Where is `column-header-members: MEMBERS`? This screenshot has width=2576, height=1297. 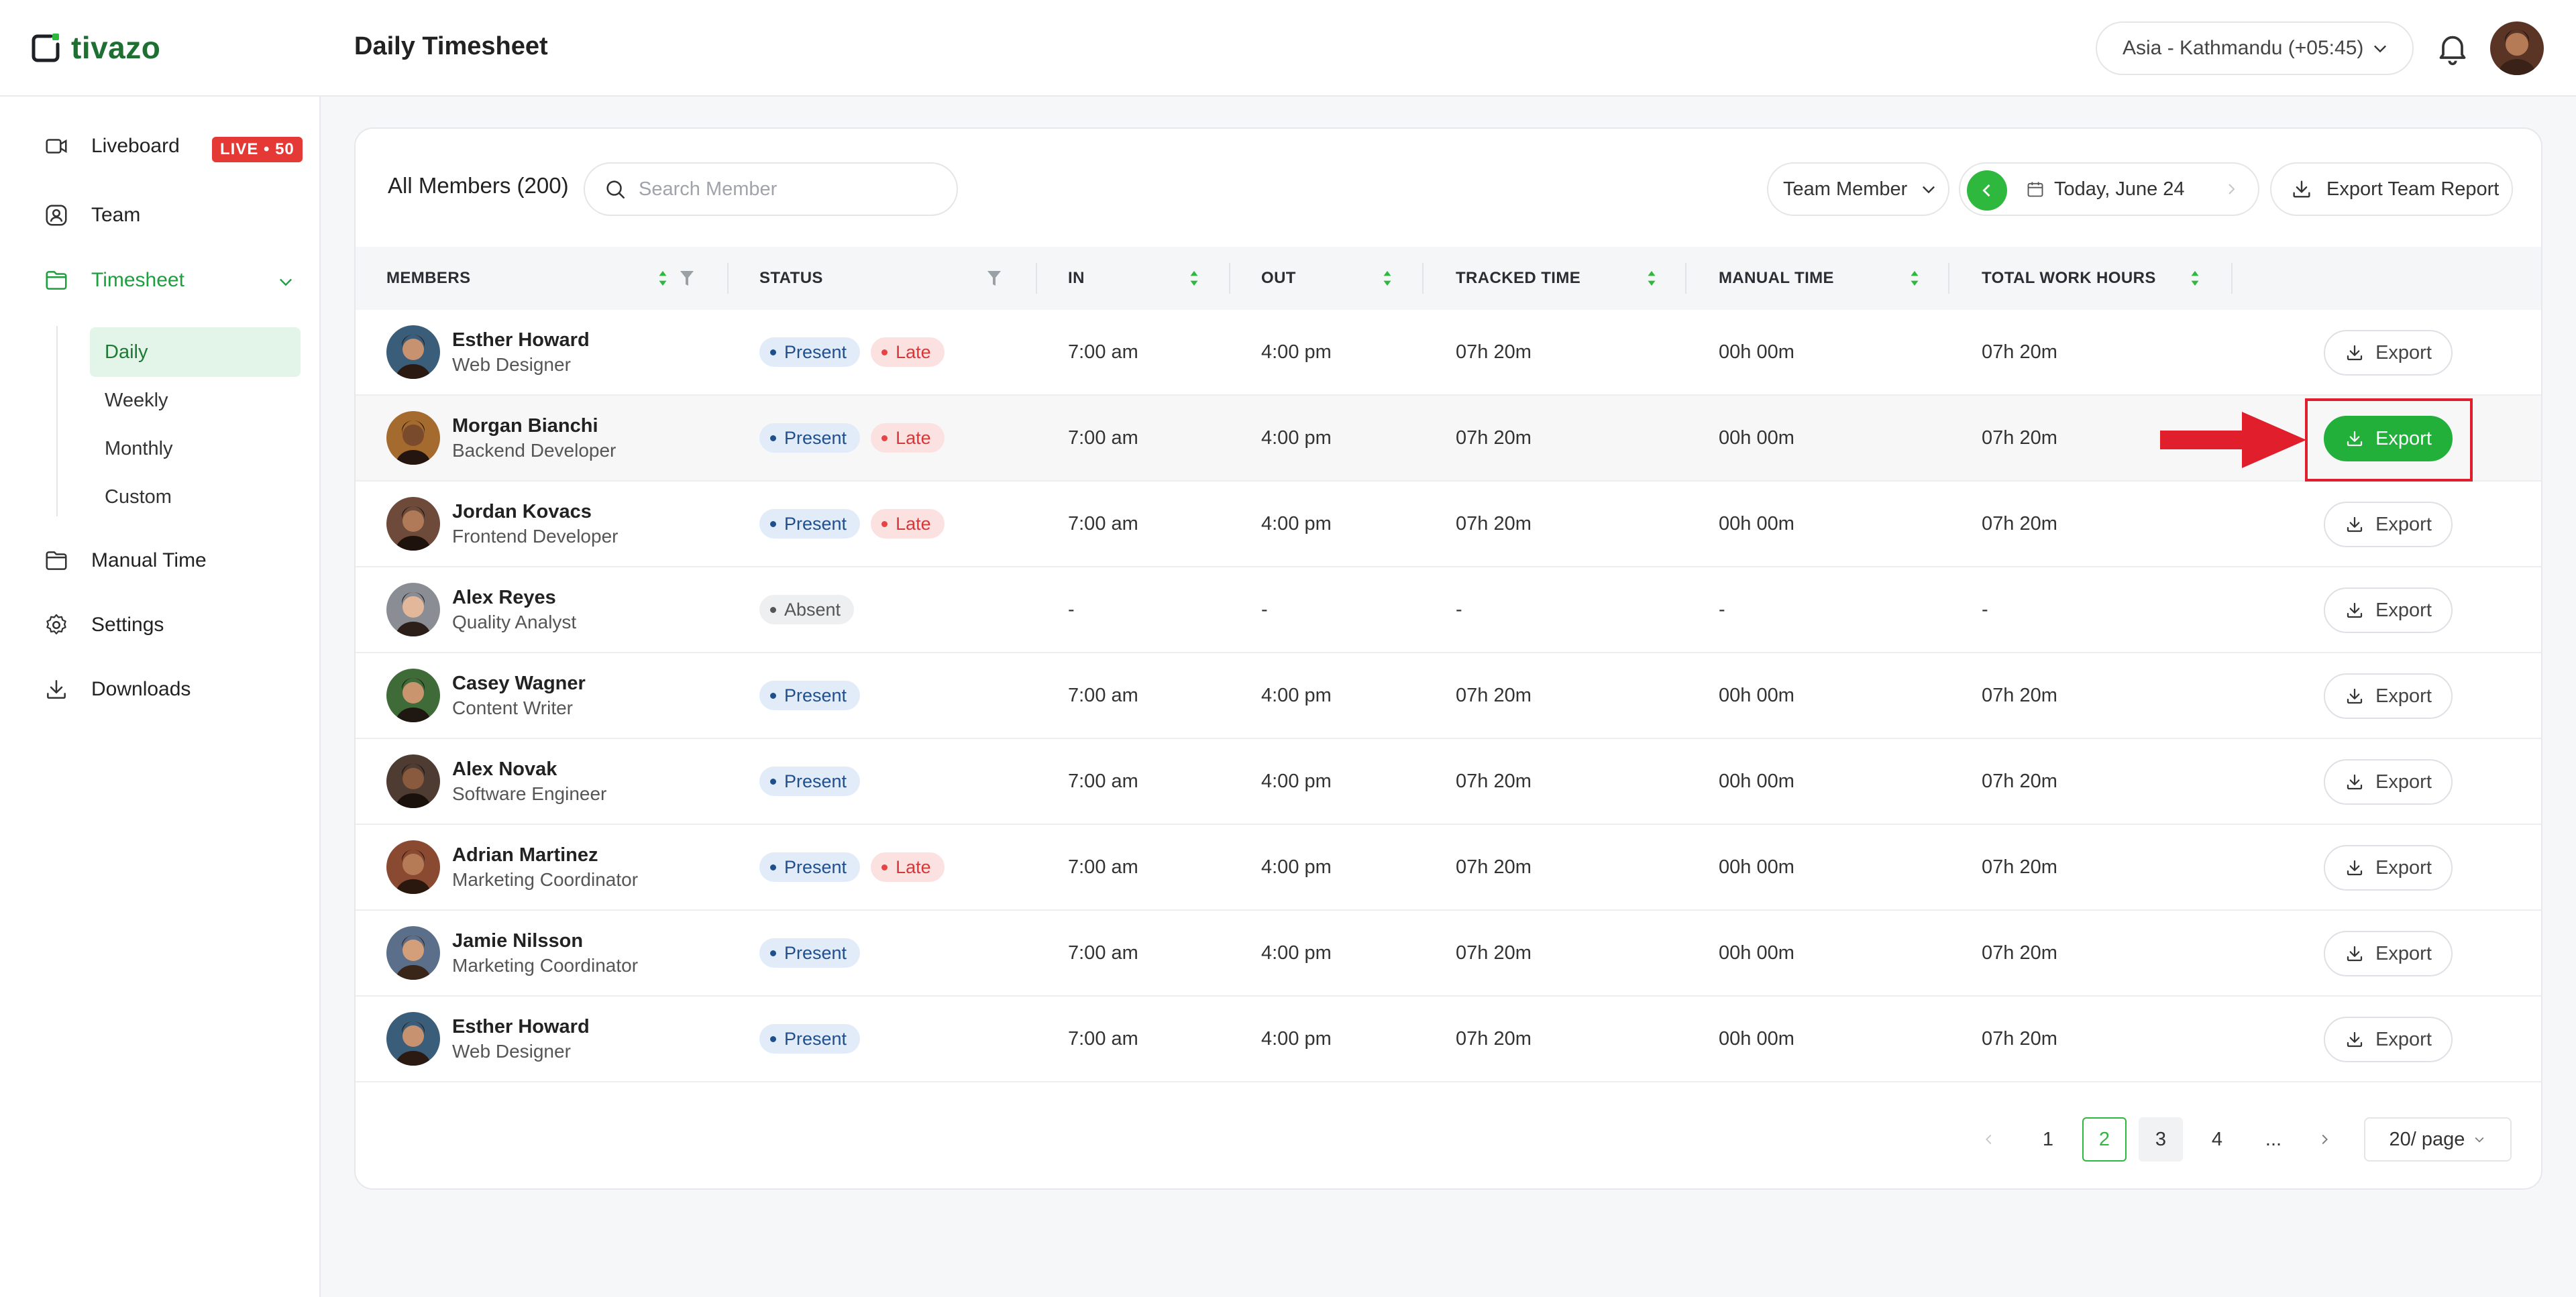 column-header-members: MEMBERS is located at coordinates (428, 278).